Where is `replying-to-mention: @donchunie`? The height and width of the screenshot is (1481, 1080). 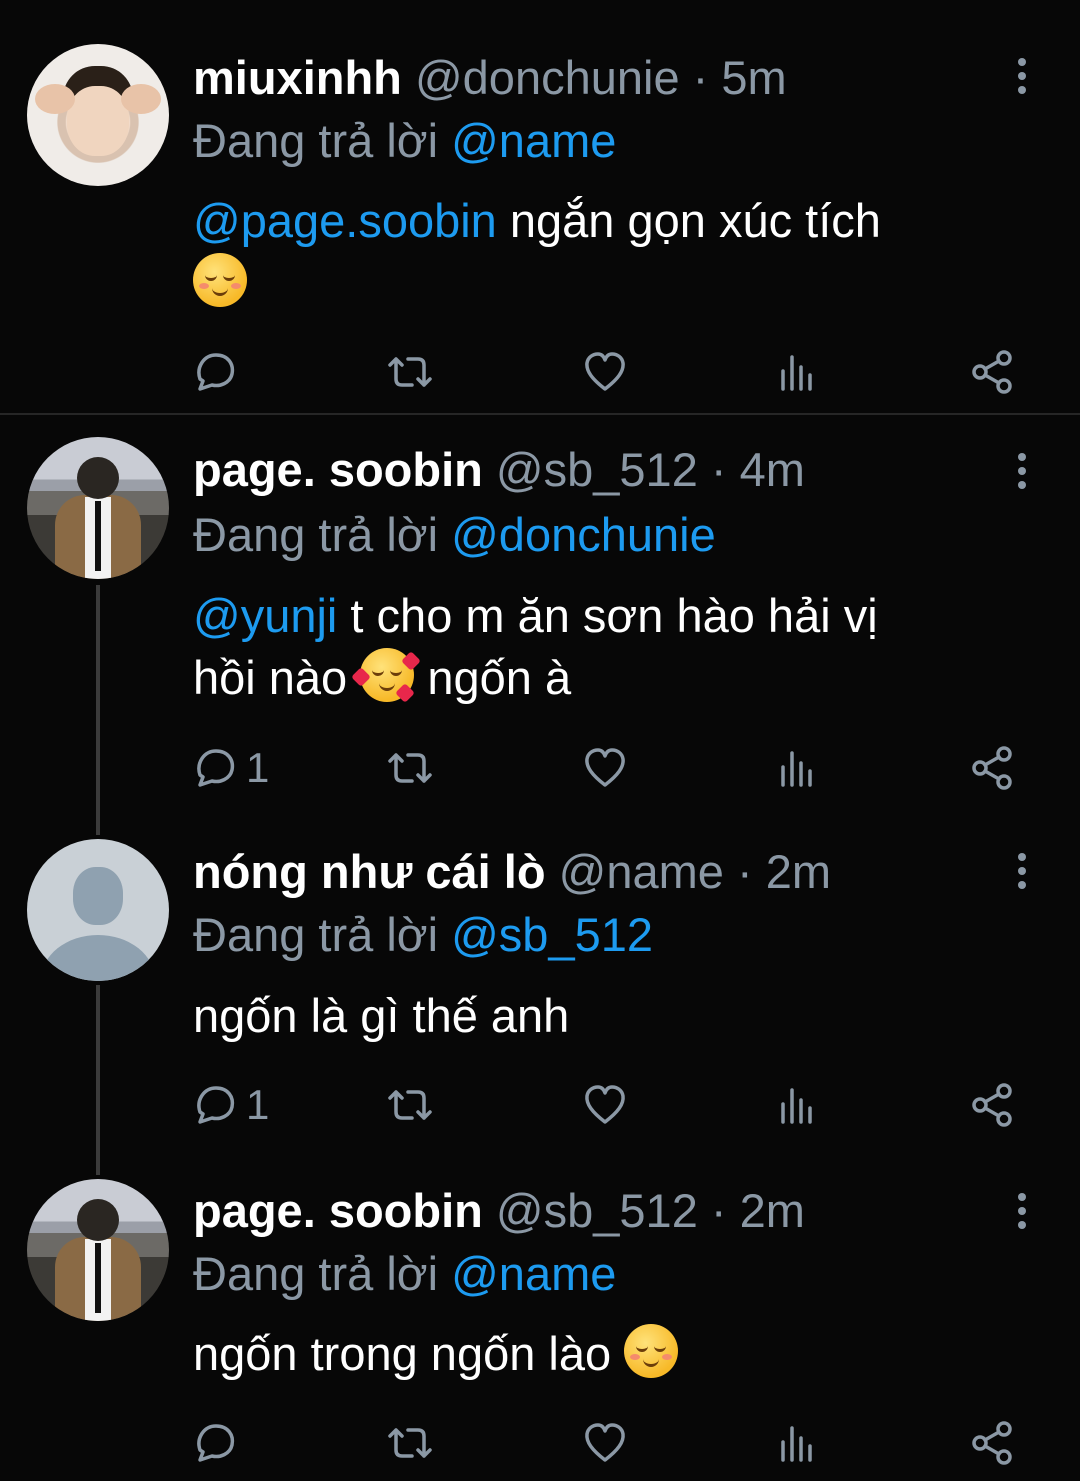 replying-to-mention: @donchunie is located at coordinates (583, 534).